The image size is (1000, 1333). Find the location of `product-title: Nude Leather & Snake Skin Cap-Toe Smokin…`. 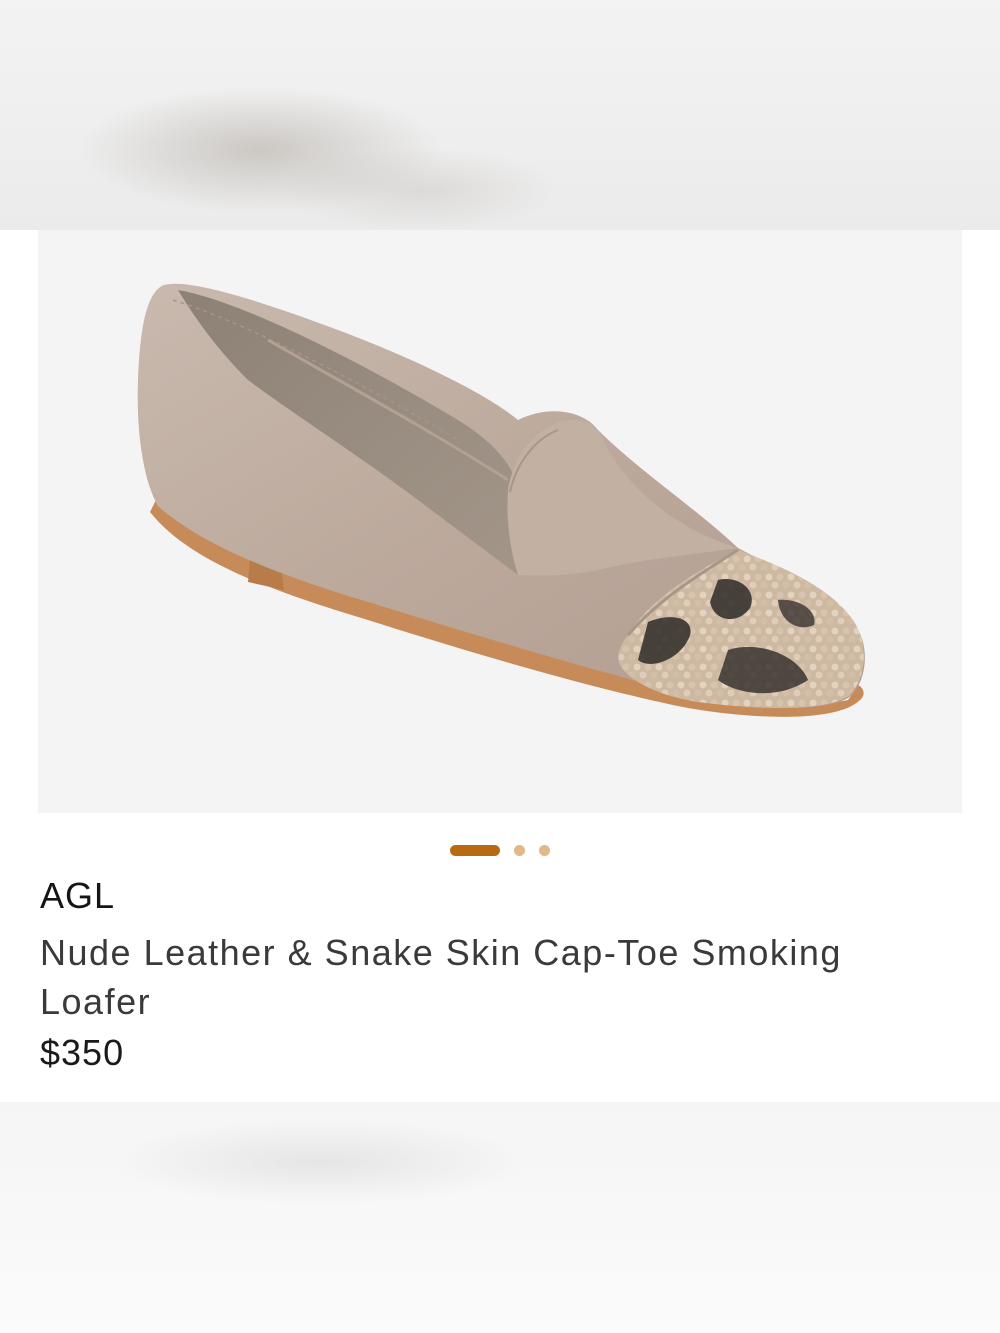

product-title: Nude Leather & Snake Skin Cap-Toe Smokin… is located at coordinates (470, 977).